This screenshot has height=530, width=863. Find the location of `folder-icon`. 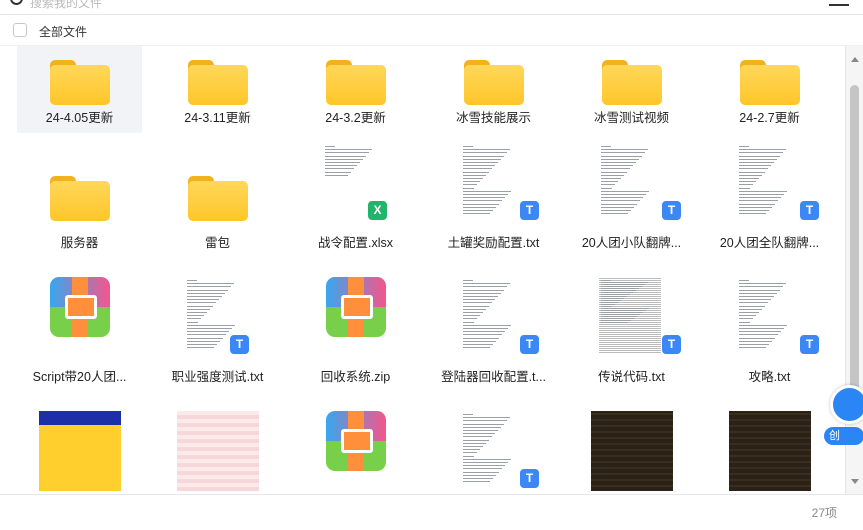

folder-icon is located at coordinates (770, 82).